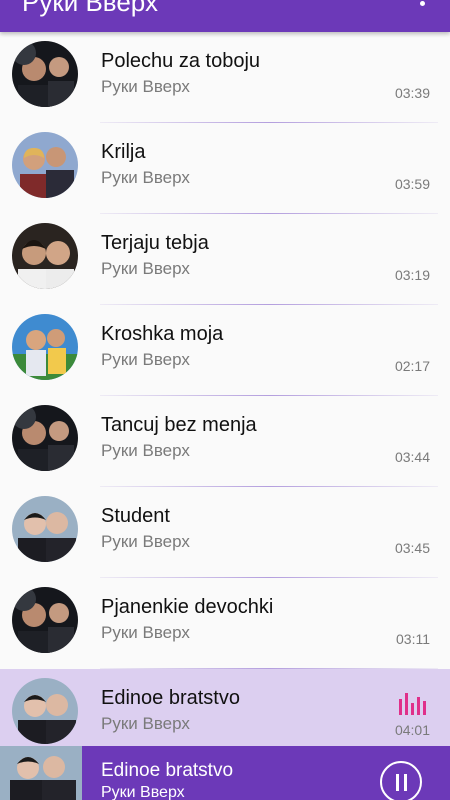  Describe the element at coordinates (412, 704) in the screenshot. I see `equalizer-icon` at that location.